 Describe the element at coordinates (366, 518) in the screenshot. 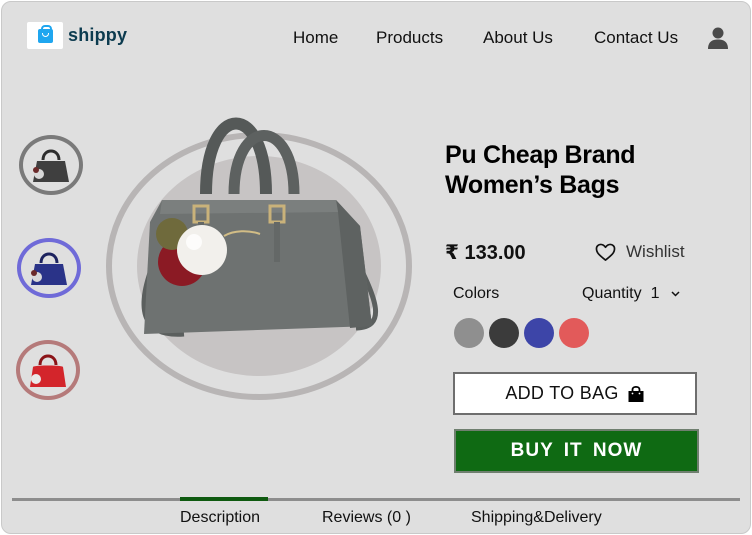

I see `tab-reviews: Reviews (0 )` at that location.